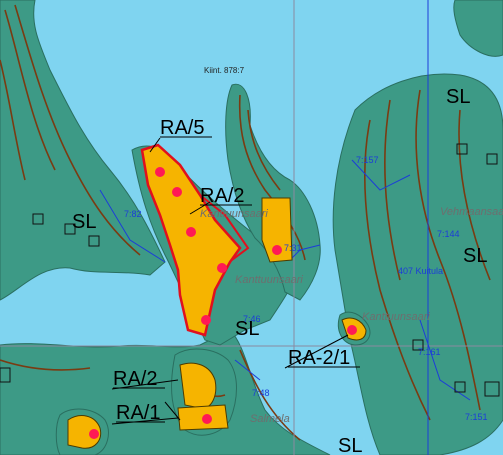 Image resolution: width=503 pixels, height=455 pixels. What do you see at coordinates (471, 212) in the screenshot?
I see `place-name: Vehmaansaari` at bounding box center [471, 212].